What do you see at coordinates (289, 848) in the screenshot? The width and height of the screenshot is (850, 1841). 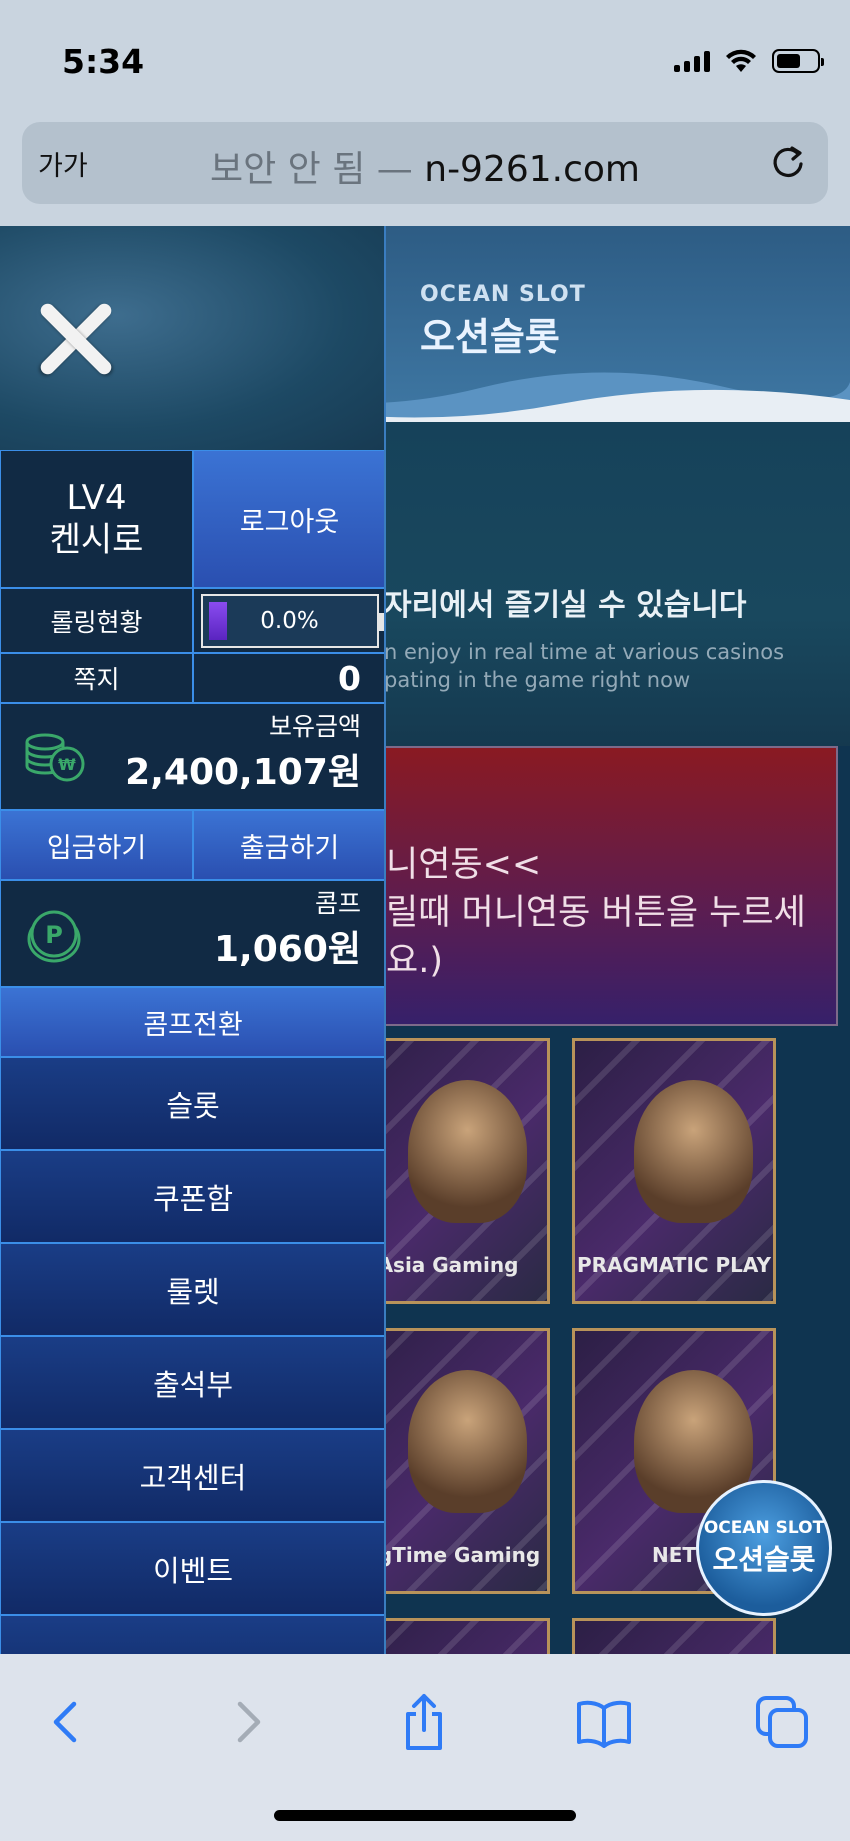 I see `withdraw-label: 출금하기` at bounding box center [289, 848].